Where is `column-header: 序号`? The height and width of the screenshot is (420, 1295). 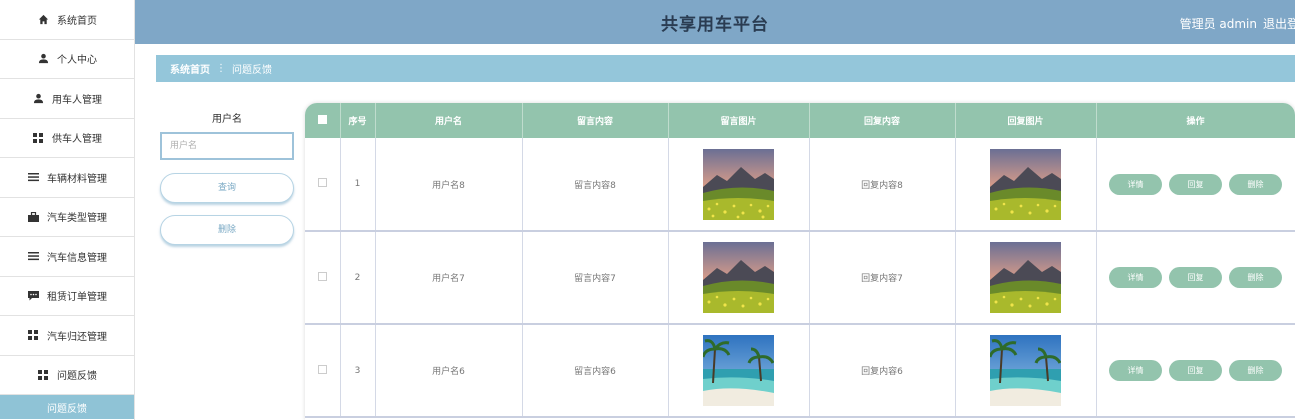 column-header: 序号 is located at coordinates (358, 120).